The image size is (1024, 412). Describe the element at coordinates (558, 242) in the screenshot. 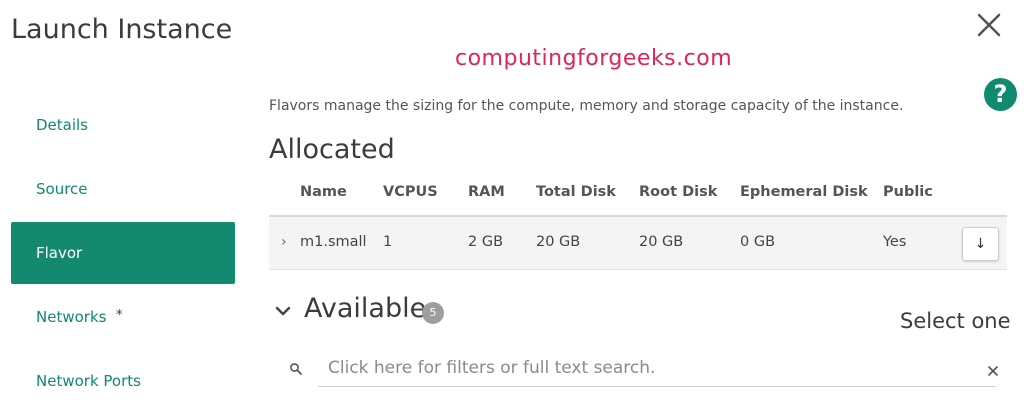

I see `cell-total-disk: 20 GB` at that location.